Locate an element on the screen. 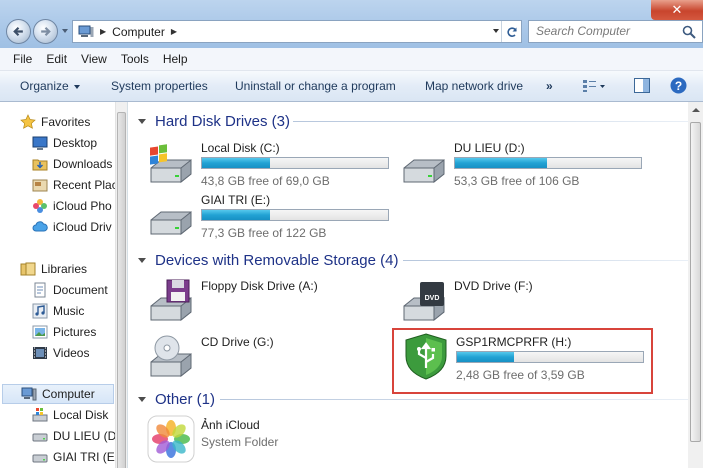  drive-name: GIAI TRI (E:) is located at coordinates (236, 200).